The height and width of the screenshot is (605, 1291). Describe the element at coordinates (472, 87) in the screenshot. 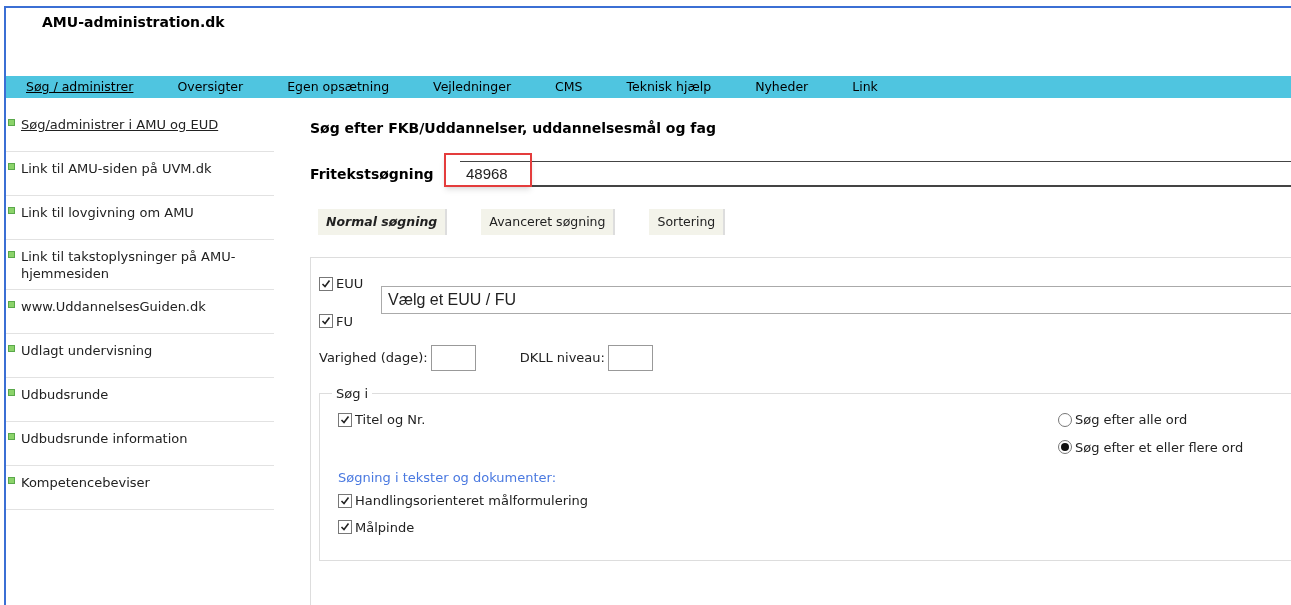

I see `nav-link: Vejledninger` at that location.